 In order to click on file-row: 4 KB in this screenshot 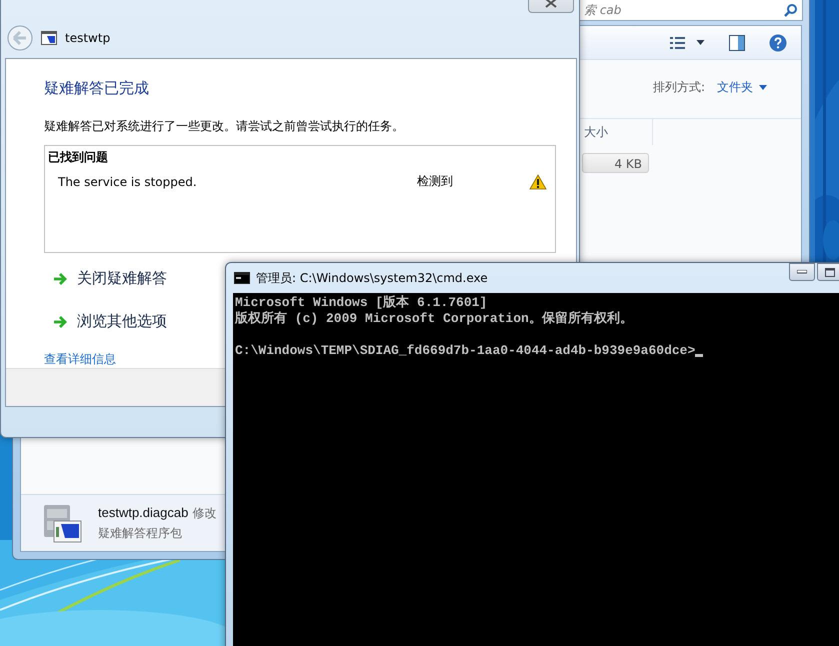, I will do `click(615, 163)`.